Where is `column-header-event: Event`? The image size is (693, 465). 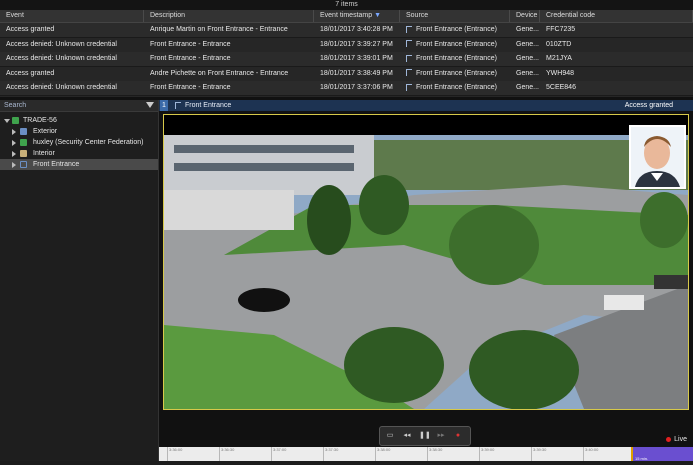 column-header-event: Event is located at coordinates (72, 16).